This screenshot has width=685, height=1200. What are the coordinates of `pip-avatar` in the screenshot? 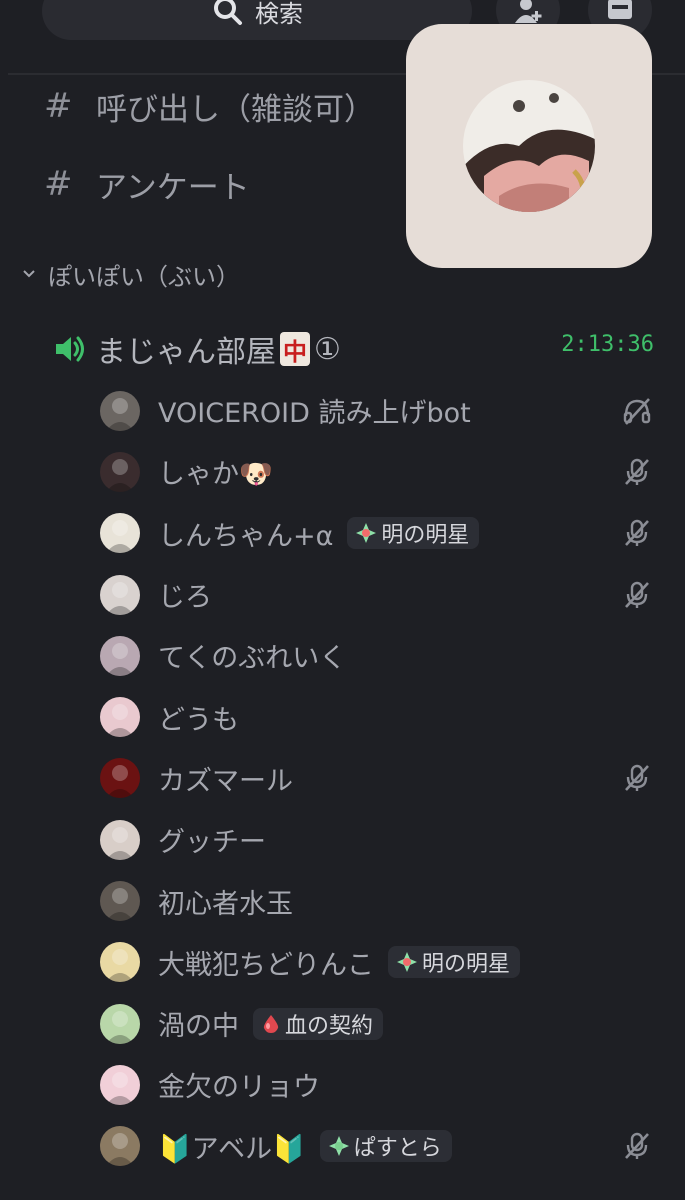 It's located at (529, 146).